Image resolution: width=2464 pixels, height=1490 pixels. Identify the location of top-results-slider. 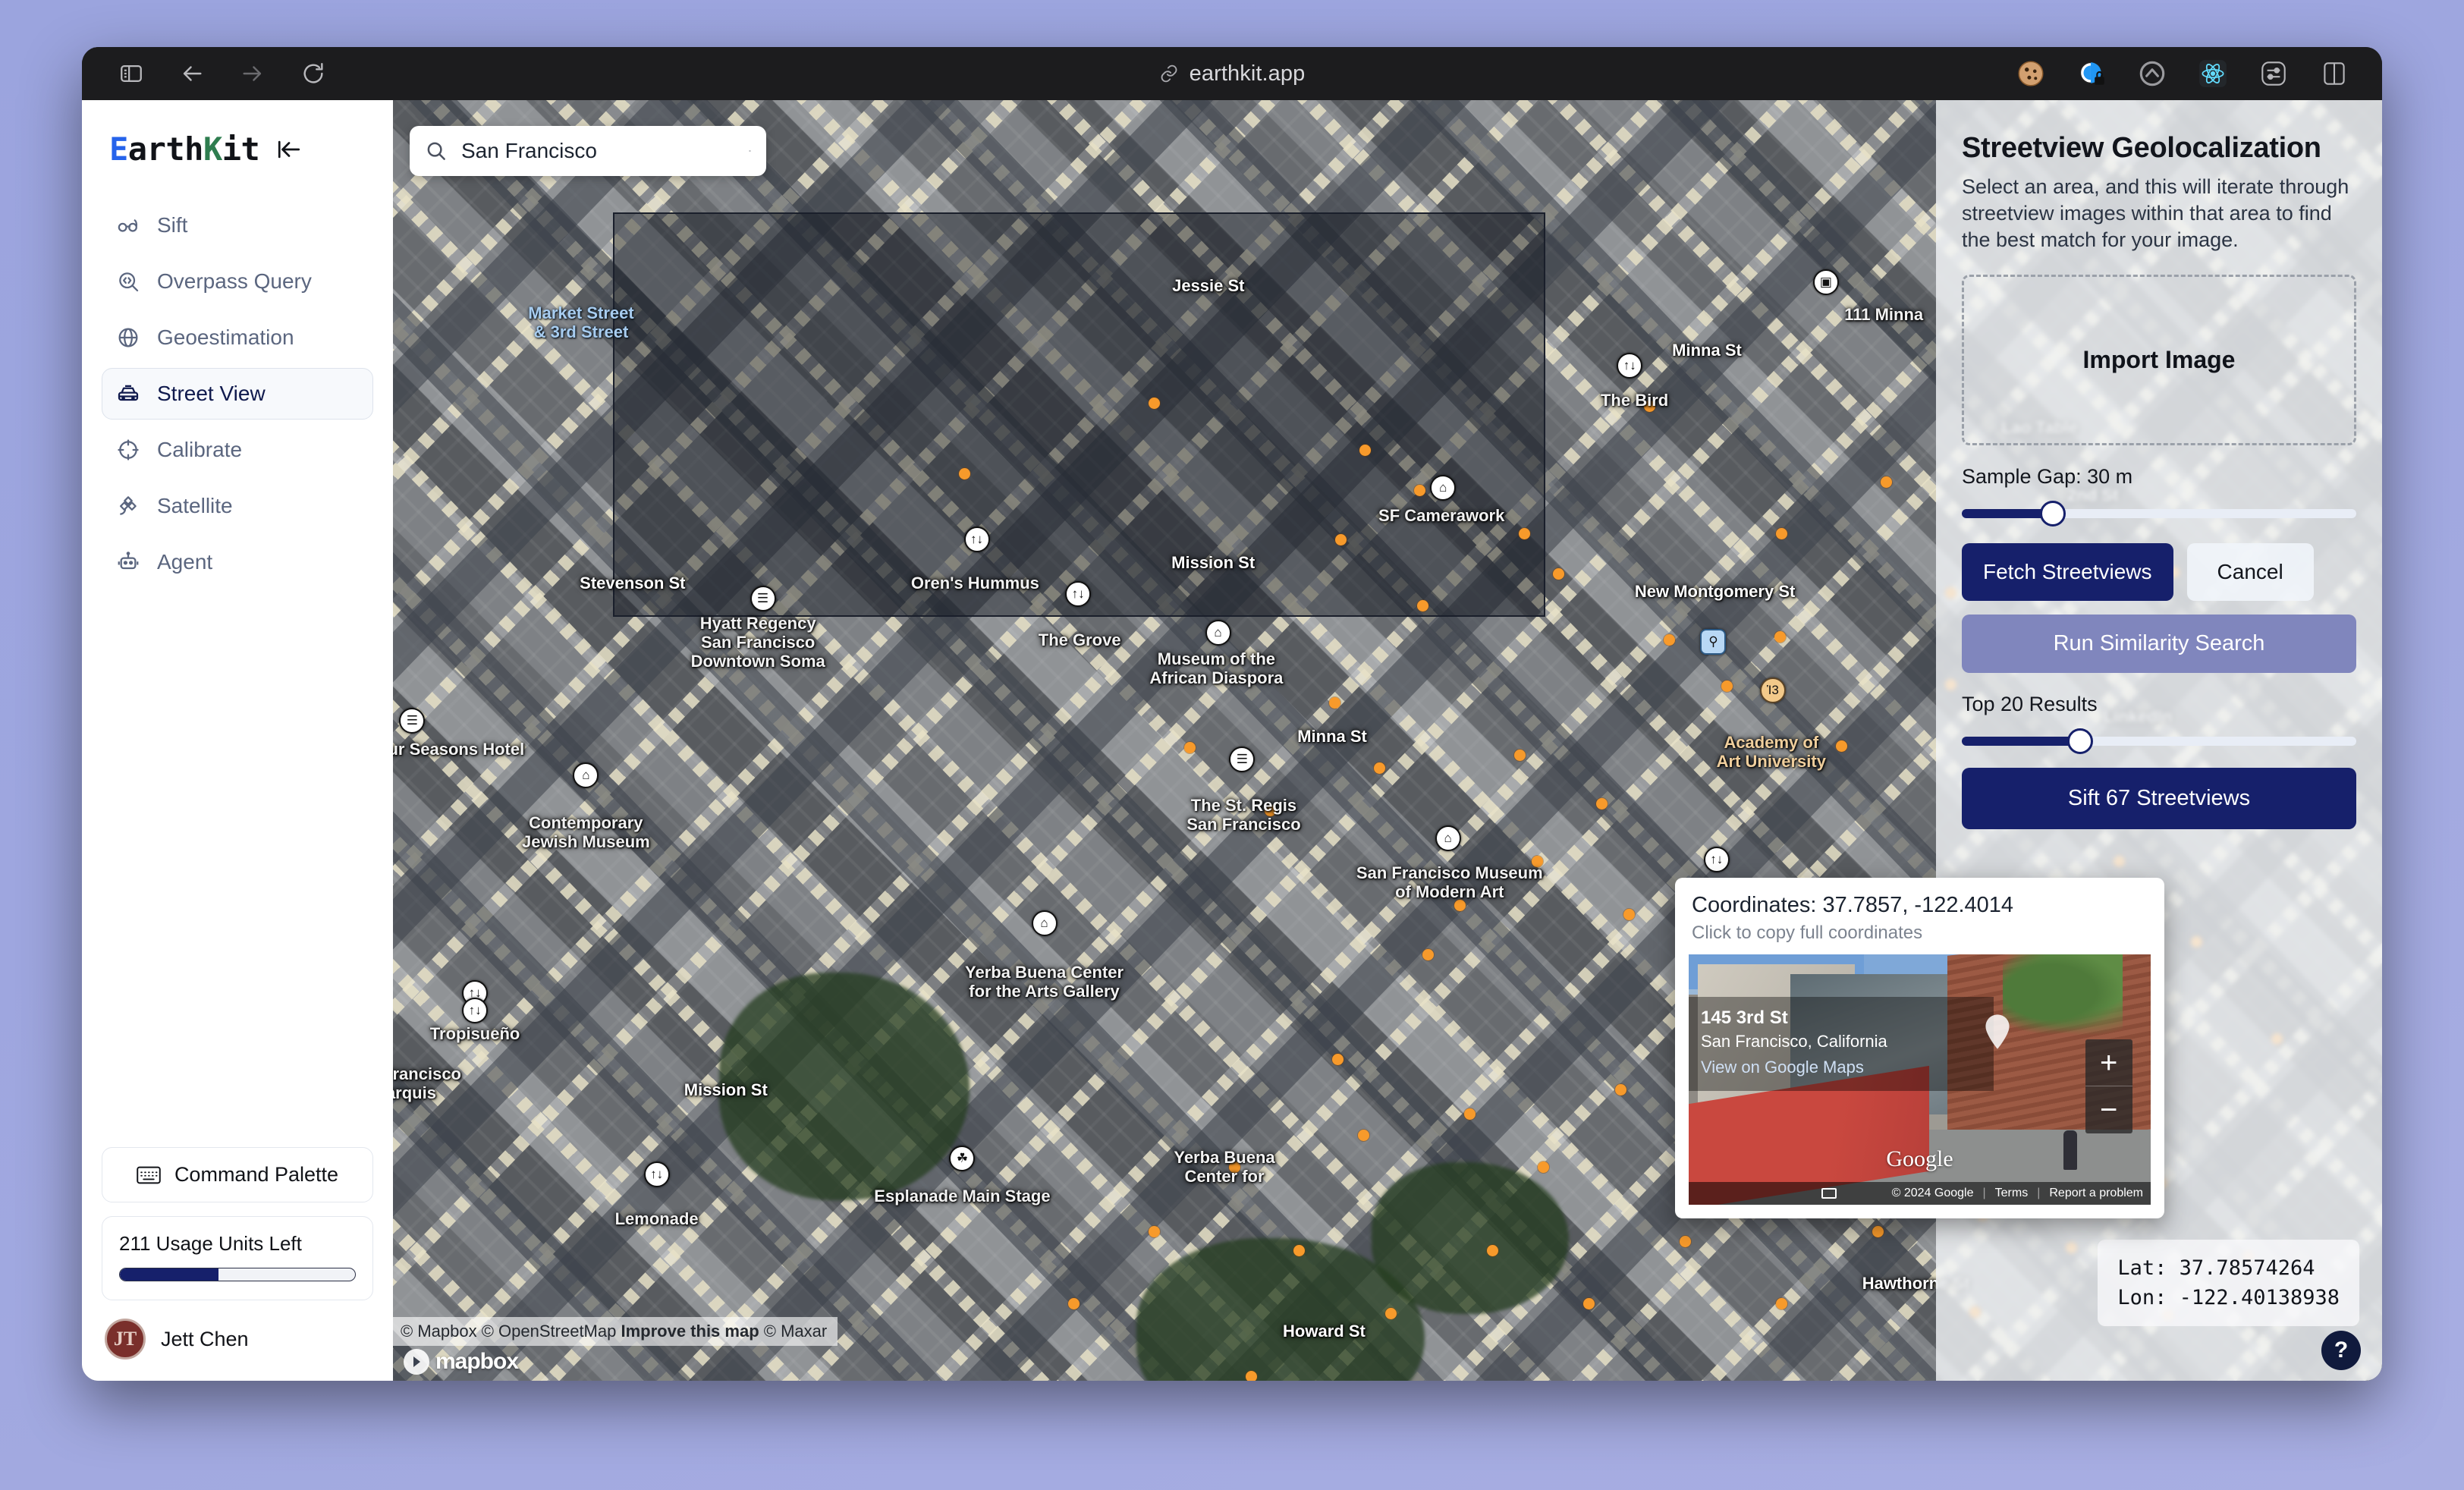
(2159, 741).